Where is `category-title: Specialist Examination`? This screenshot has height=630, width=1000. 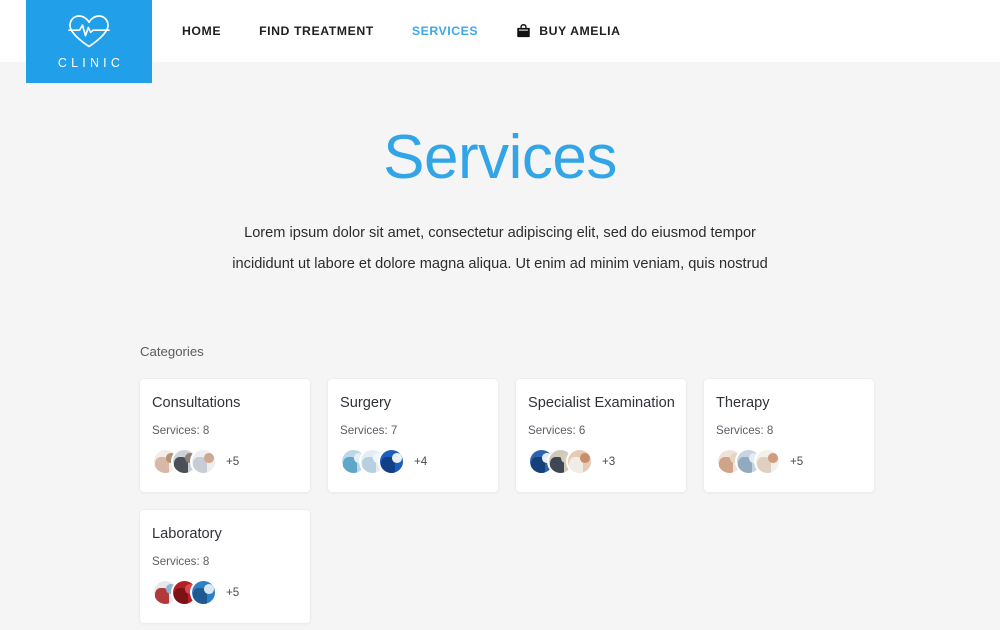
category-title: Specialist Examination is located at coordinates (601, 403).